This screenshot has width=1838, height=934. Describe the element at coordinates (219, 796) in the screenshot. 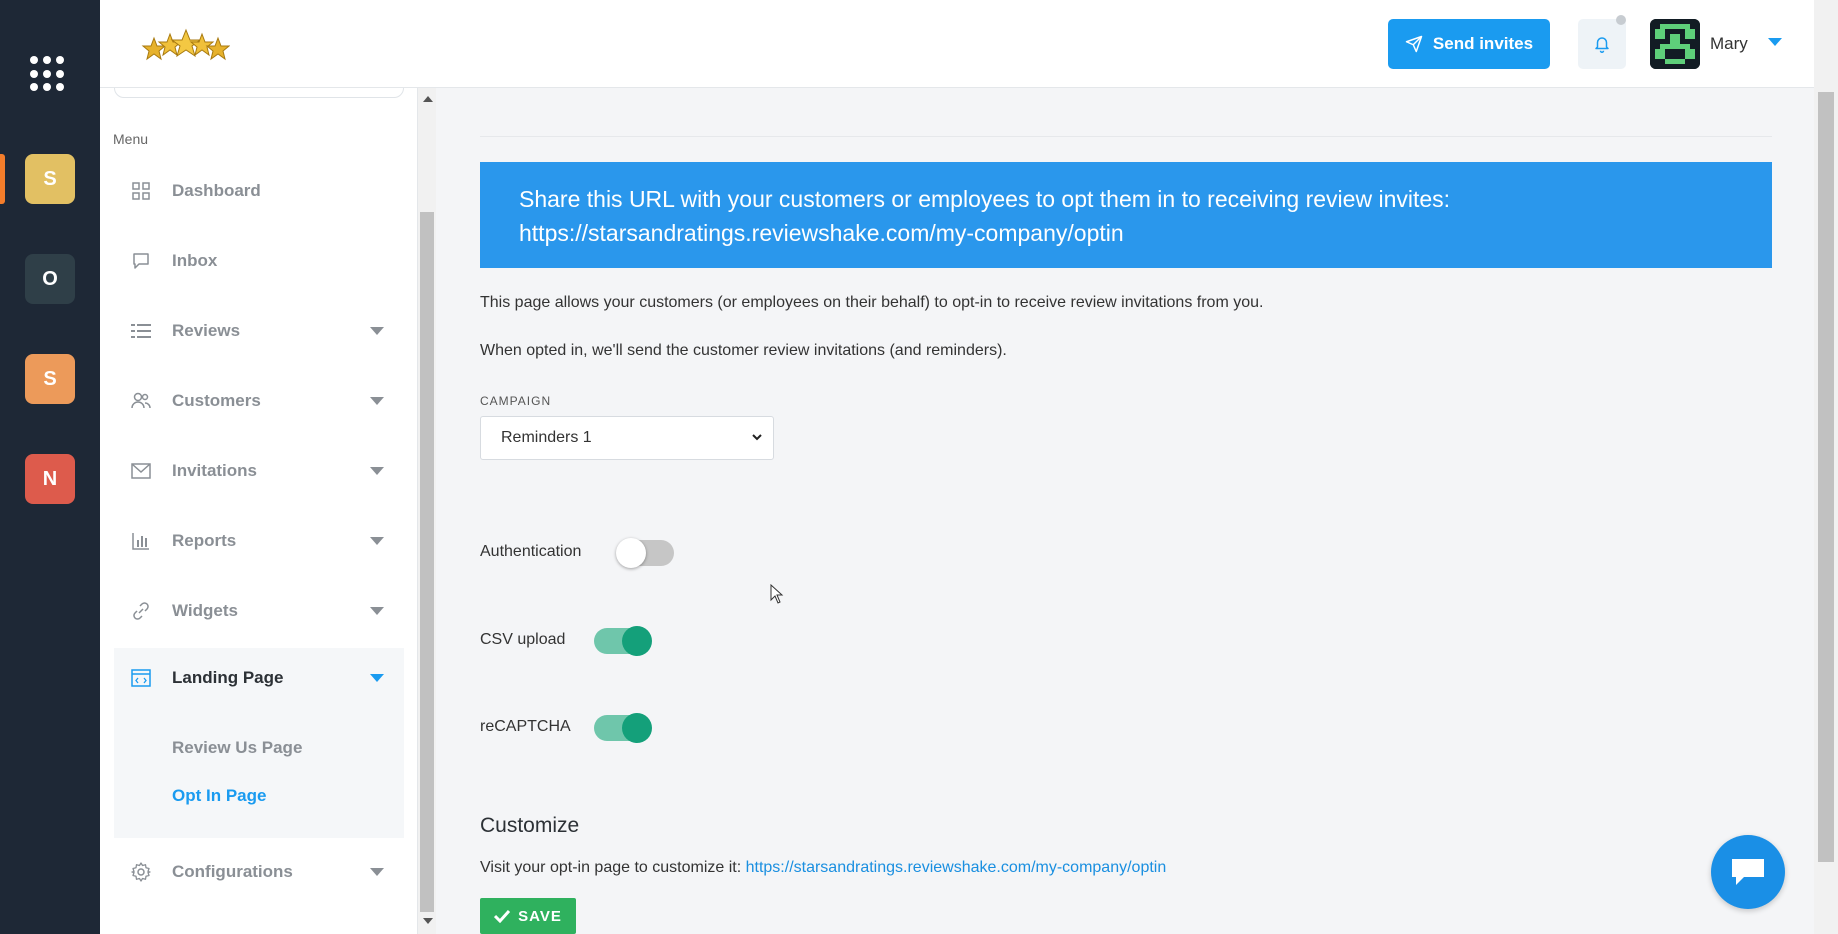

I see `sidebar-subitem-opt-in-page: Opt In Page` at that location.